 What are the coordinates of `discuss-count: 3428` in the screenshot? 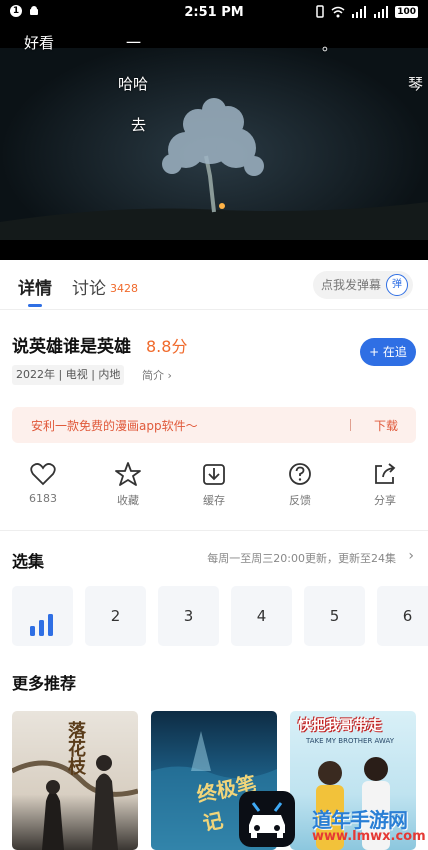 It's located at (124, 288).